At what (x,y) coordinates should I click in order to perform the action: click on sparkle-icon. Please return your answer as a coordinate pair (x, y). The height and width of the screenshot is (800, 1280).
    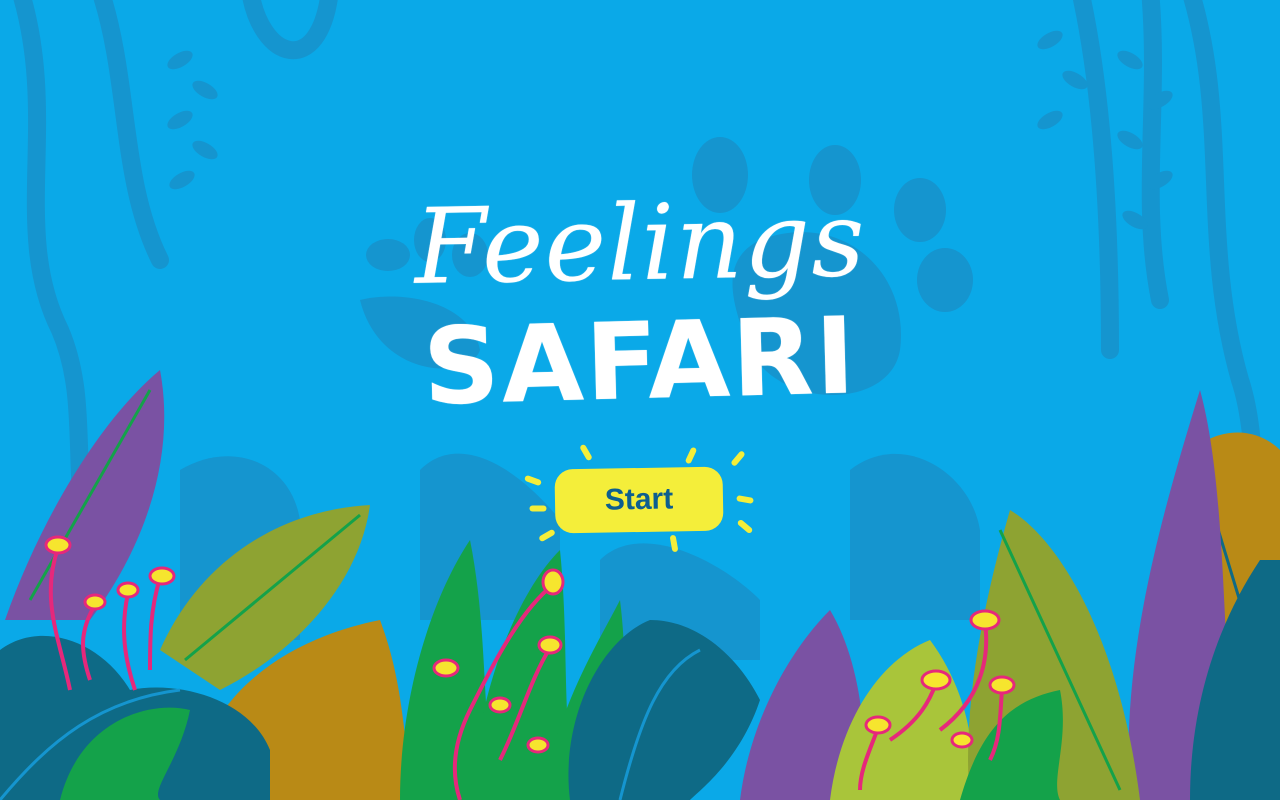
    Looking at the image, I should click on (538, 508).